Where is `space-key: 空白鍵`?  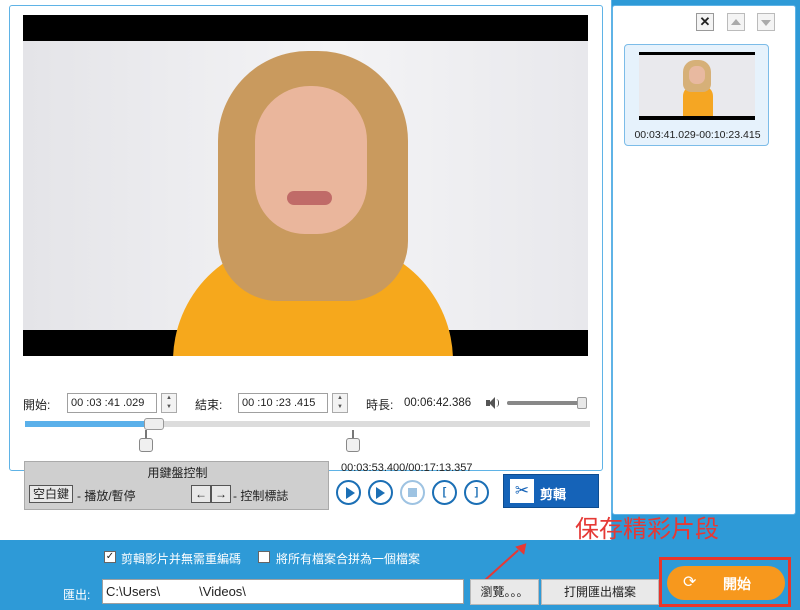 space-key: 空白鍵 is located at coordinates (51, 494).